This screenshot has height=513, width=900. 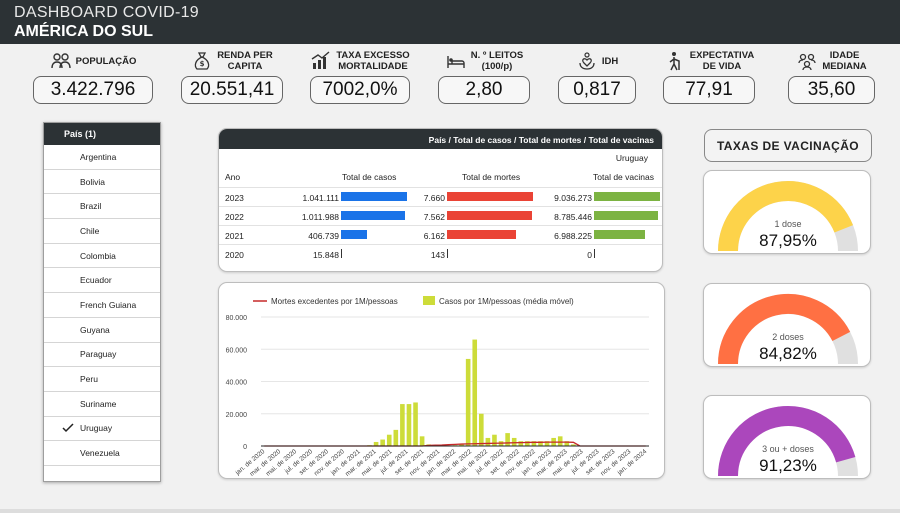 I want to click on vaccination-title: TAXAS DE VACINAÇÃO, so click(x=788, y=145).